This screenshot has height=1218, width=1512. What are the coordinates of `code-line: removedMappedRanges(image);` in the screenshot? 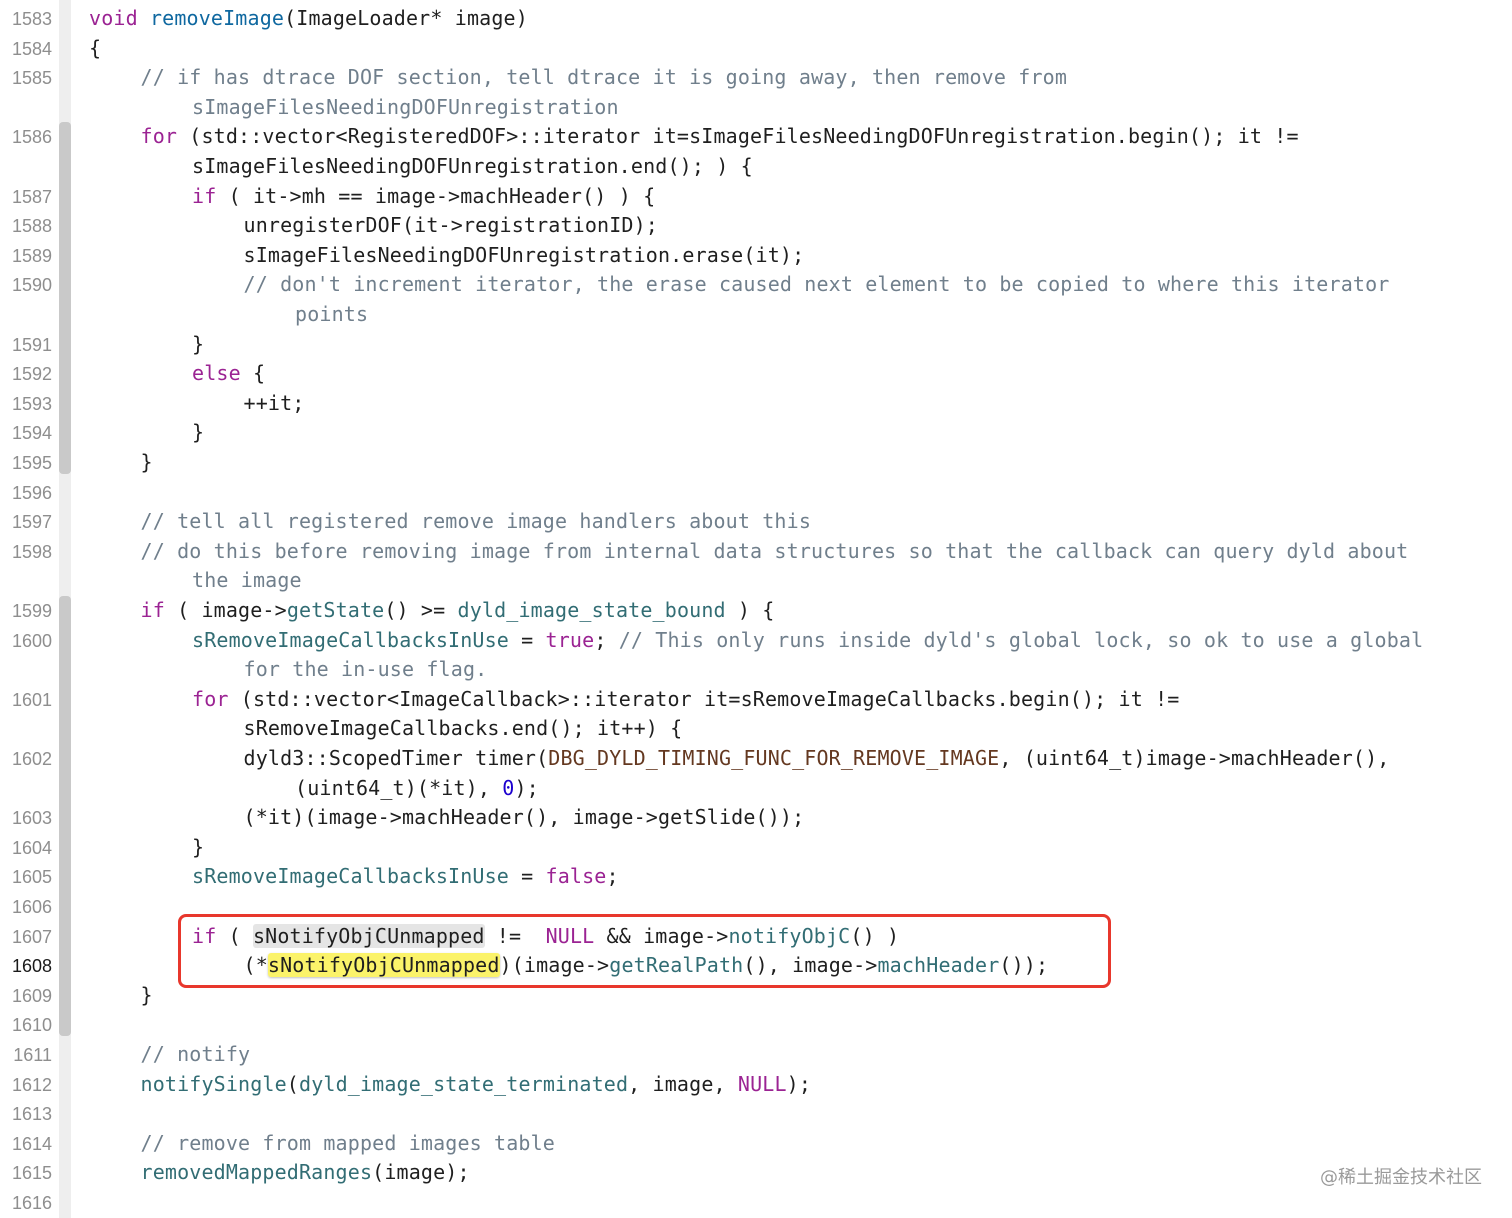 It's located at (305, 1172).